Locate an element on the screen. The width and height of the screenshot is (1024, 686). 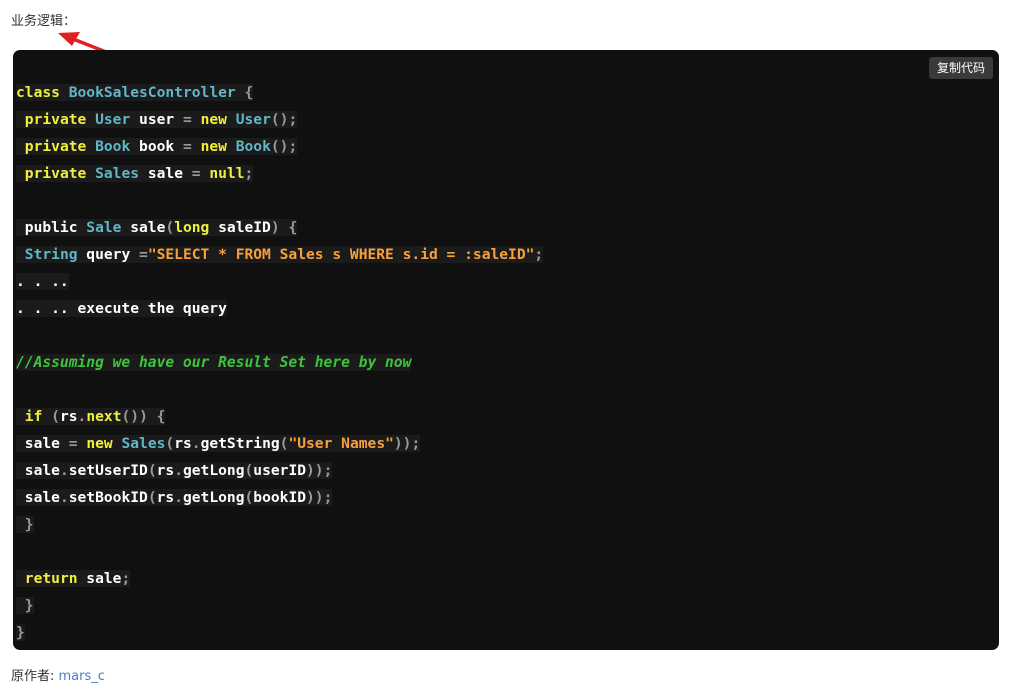
code-token: "User Names" is located at coordinates (341, 443).